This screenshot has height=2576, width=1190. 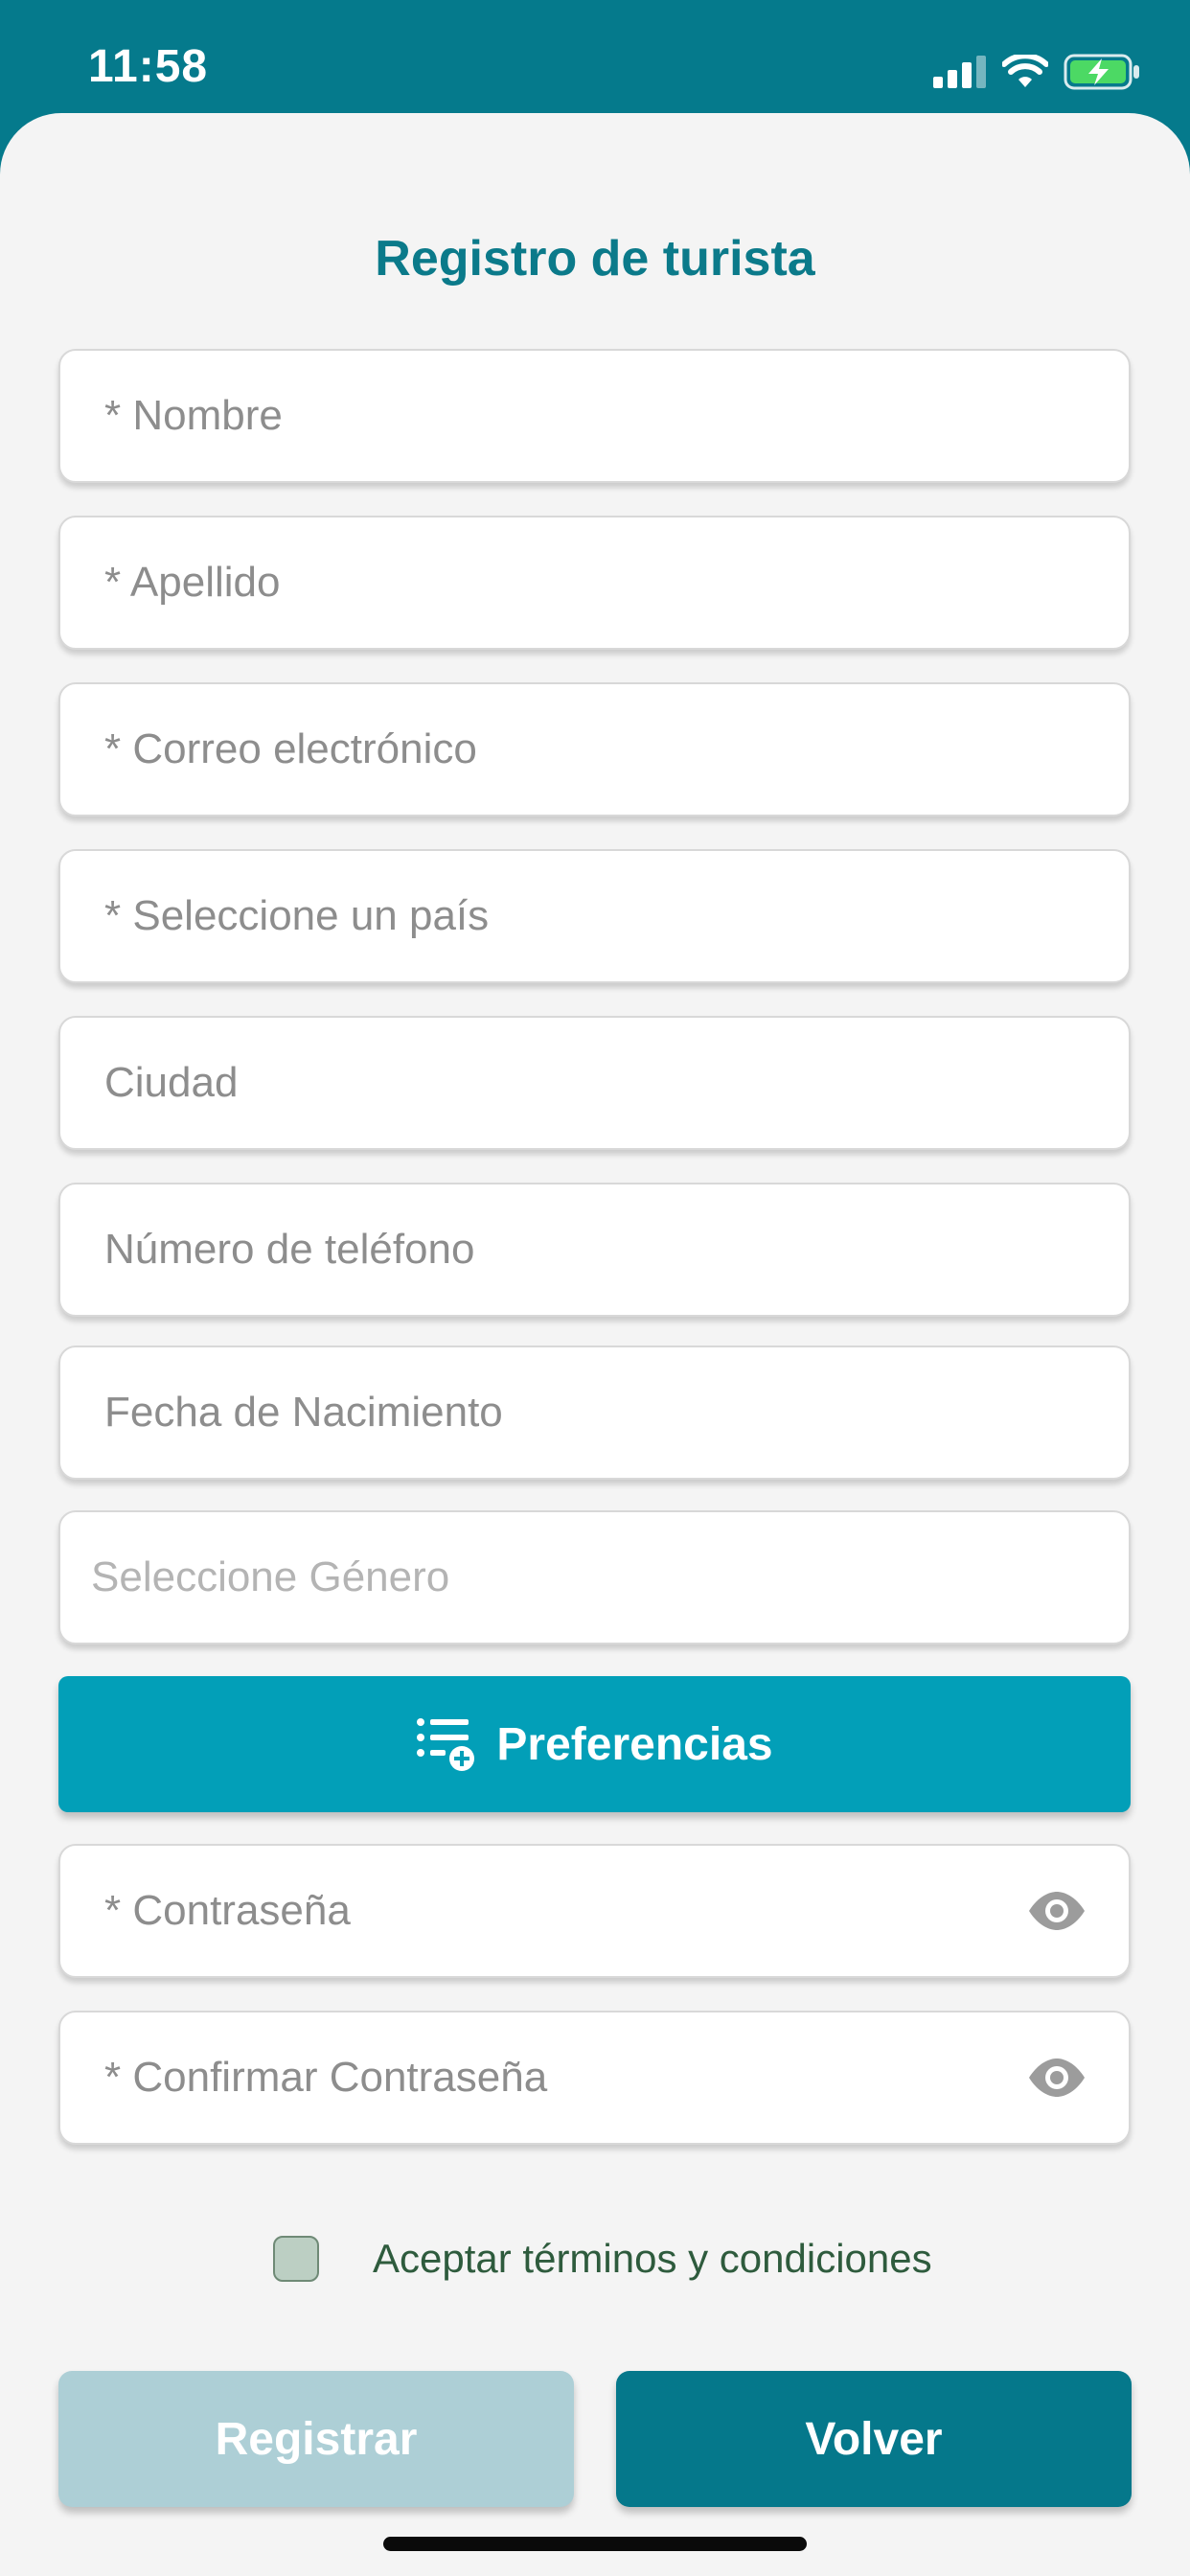 I want to click on city-field: Ciudad, so click(x=594, y=1083).